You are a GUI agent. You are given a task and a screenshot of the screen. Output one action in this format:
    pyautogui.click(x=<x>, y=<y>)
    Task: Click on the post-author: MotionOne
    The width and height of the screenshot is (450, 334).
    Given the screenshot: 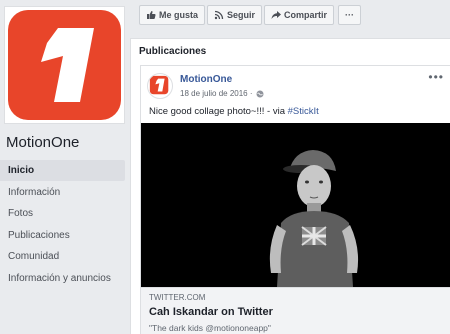 What is the action you would take?
    pyautogui.click(x=206, y=79)
    